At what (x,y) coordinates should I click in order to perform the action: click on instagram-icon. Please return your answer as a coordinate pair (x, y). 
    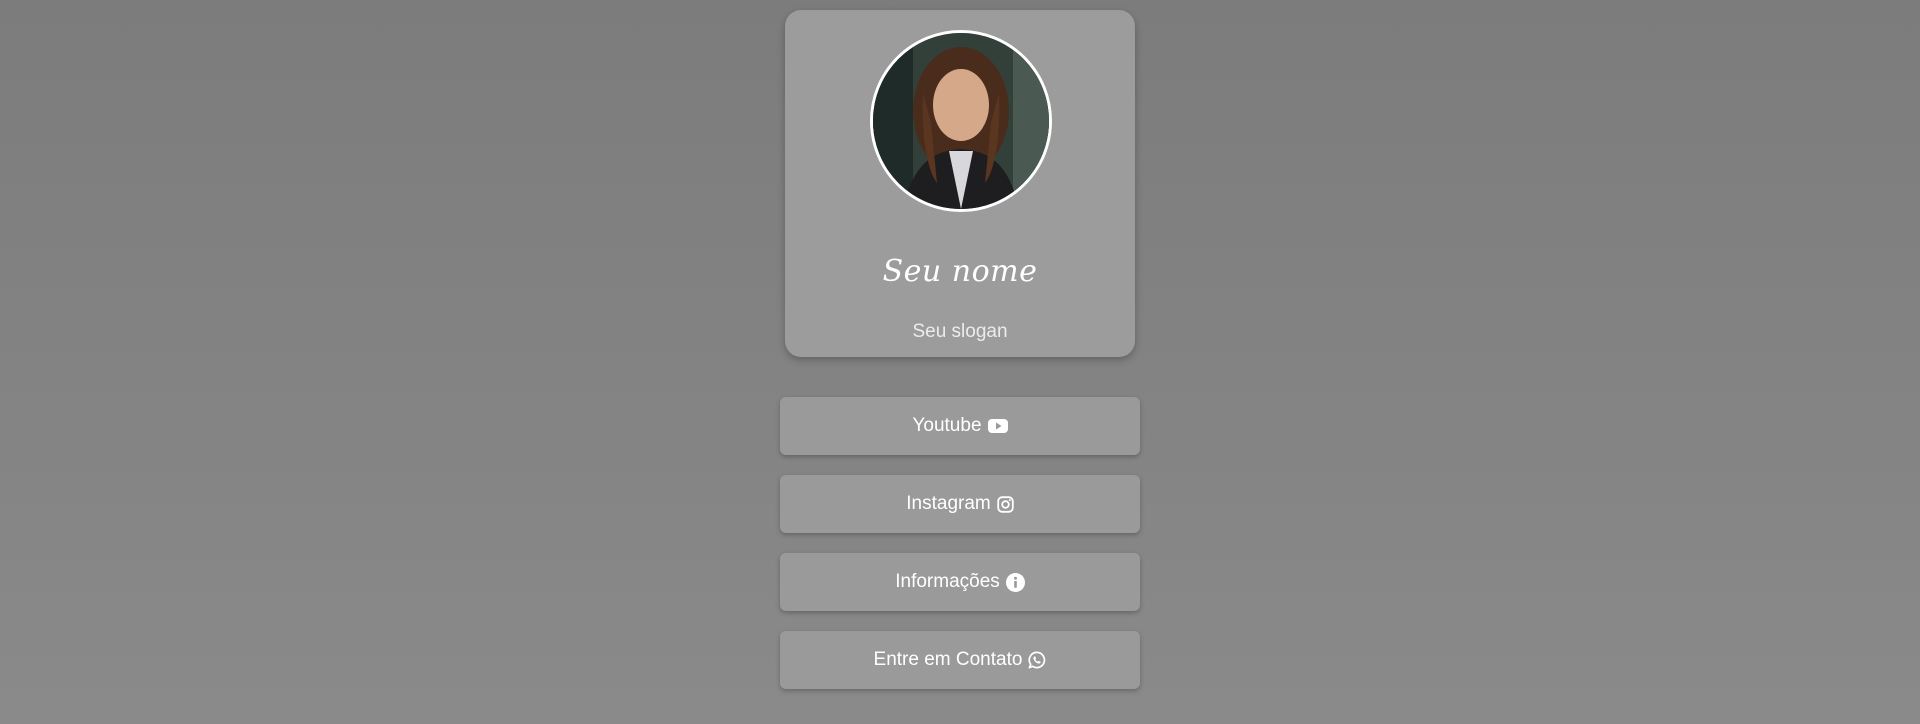
    Looking at the image, I should click on (1005, 504).